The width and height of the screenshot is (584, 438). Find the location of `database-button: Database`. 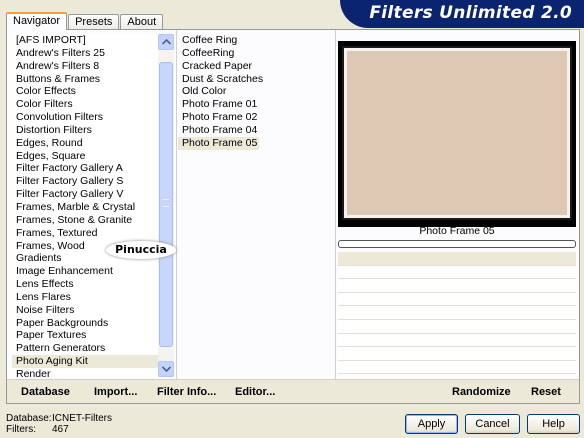

database-button: Database is located at coordinates (45, 392).